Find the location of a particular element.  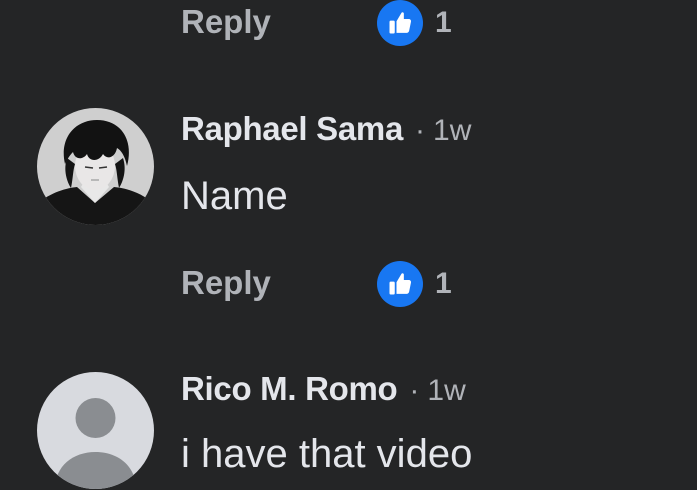

comment-header: Raphael Sama · 1w is located at coordinates (326, 129).